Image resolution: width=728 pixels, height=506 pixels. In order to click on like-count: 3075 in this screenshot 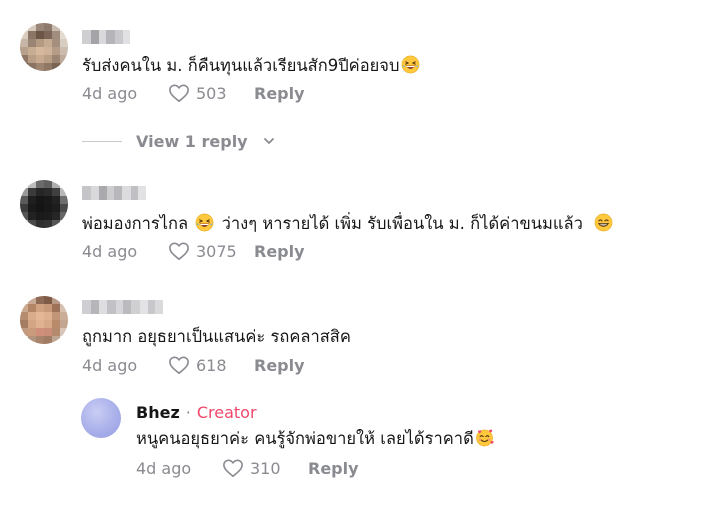, I will do `click(216, 251)`.